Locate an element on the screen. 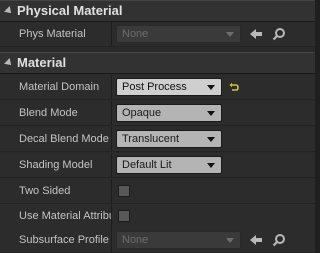  material-domain-dropdown: Post Process is located at coordinates (169, 87).